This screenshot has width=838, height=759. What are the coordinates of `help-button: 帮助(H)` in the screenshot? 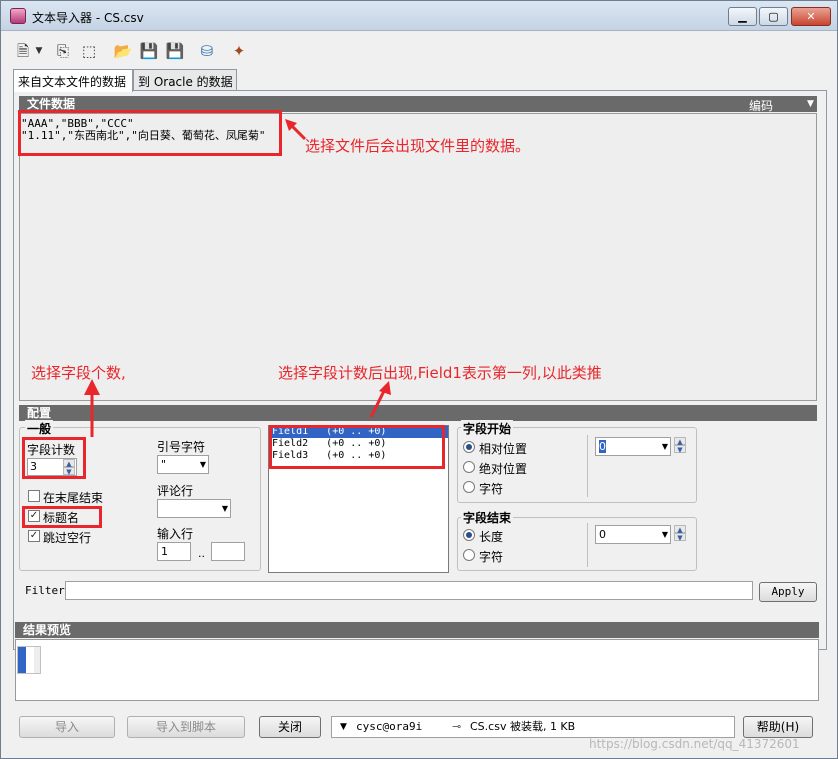 It's located at (778, 727).